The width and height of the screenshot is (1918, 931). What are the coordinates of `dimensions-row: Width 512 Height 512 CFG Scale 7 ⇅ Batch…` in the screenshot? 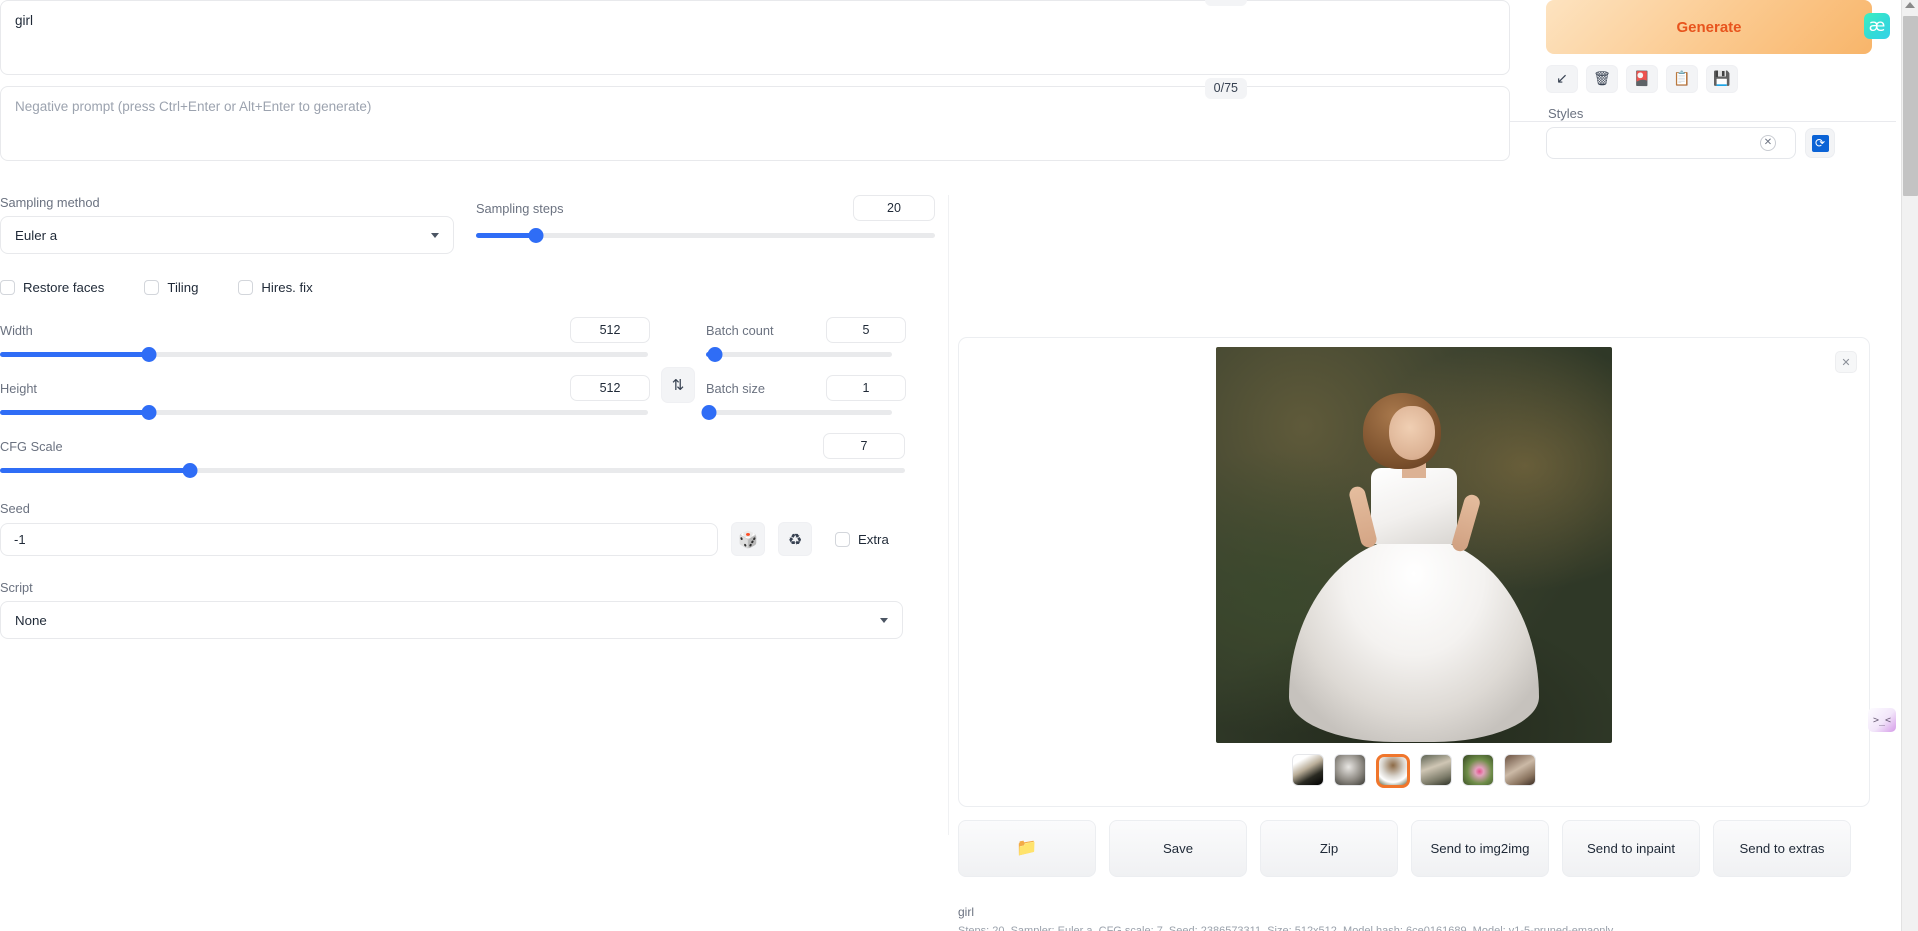 It's located at (467, 397).